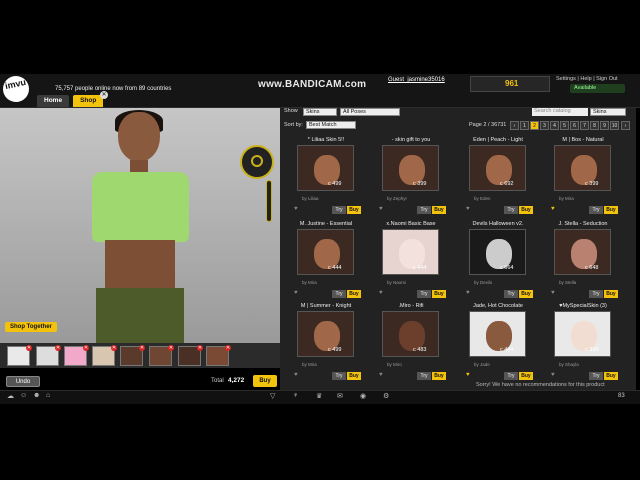 This screenshot has width=640, height=480. Describe the element at coordinates (269, 201) in the screenshot. I see `zoom-slider` at that location.